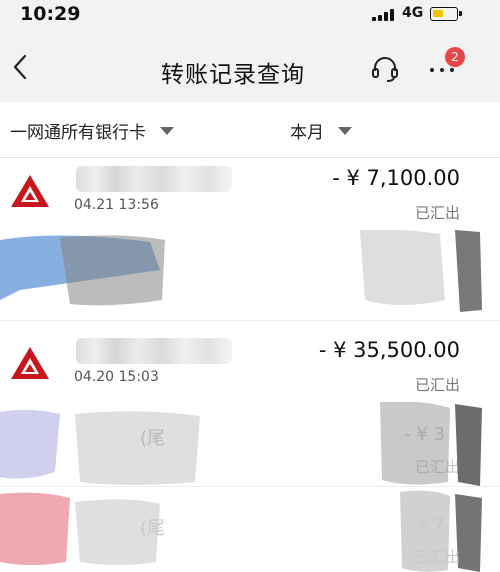 The width and height of the screenshot is (500, 572). Describe the element at coordinates (385, 15) in the screenshot. I see `signal-icon` at that location.